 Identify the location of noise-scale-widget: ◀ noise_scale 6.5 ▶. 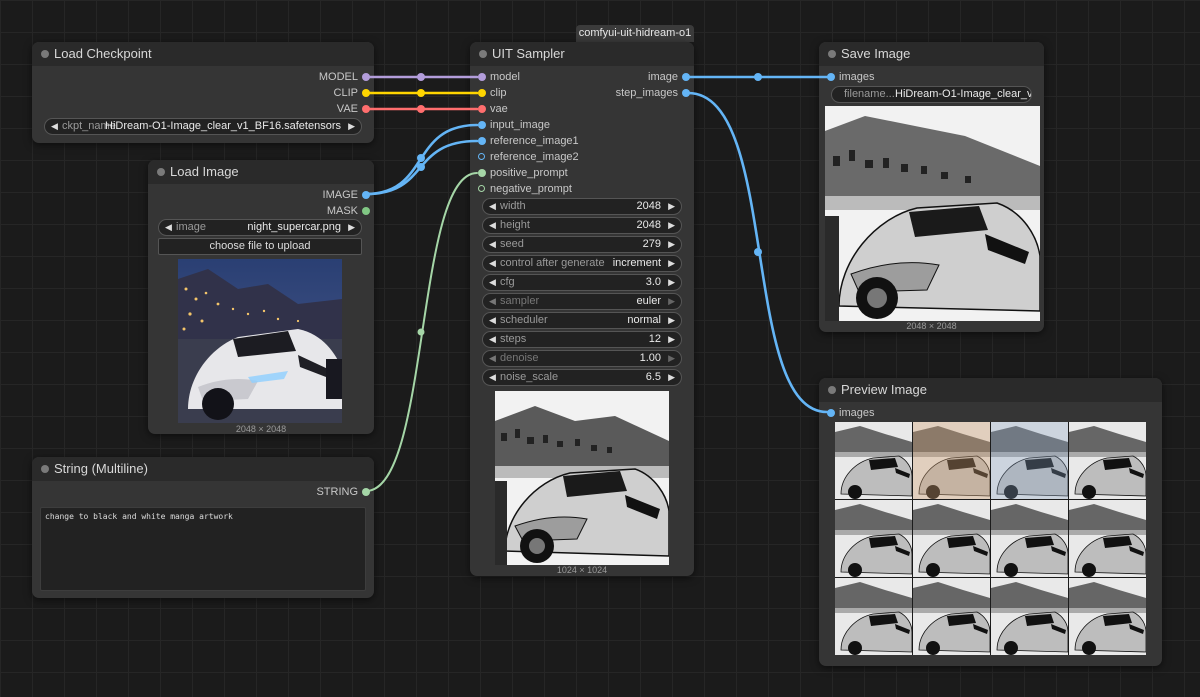
(582, 377).